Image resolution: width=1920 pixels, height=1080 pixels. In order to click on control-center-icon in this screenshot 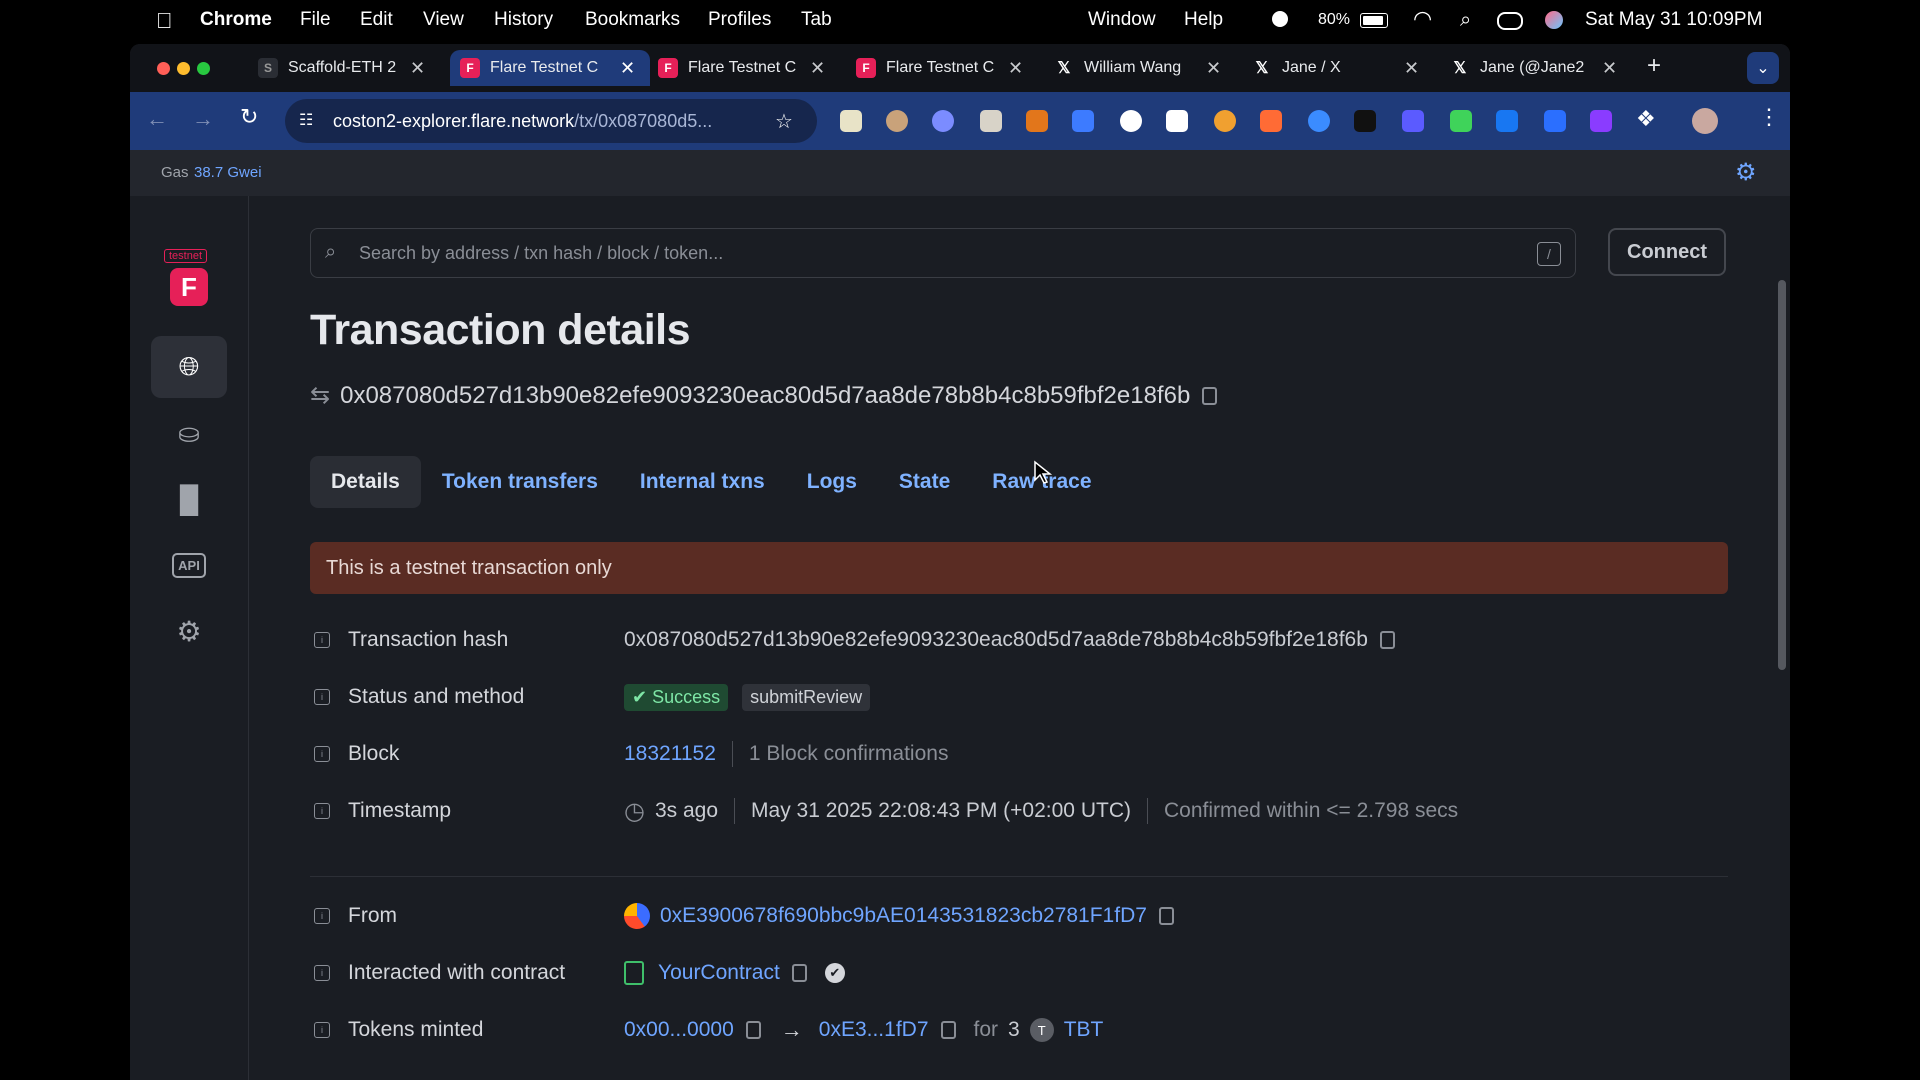, I will do `click(1510, 21)`.